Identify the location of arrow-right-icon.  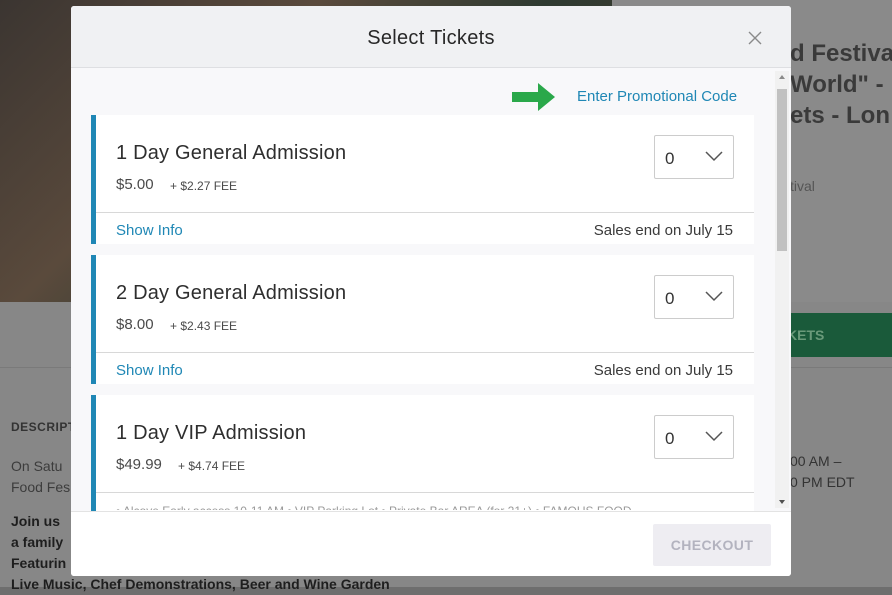
(533, 97).